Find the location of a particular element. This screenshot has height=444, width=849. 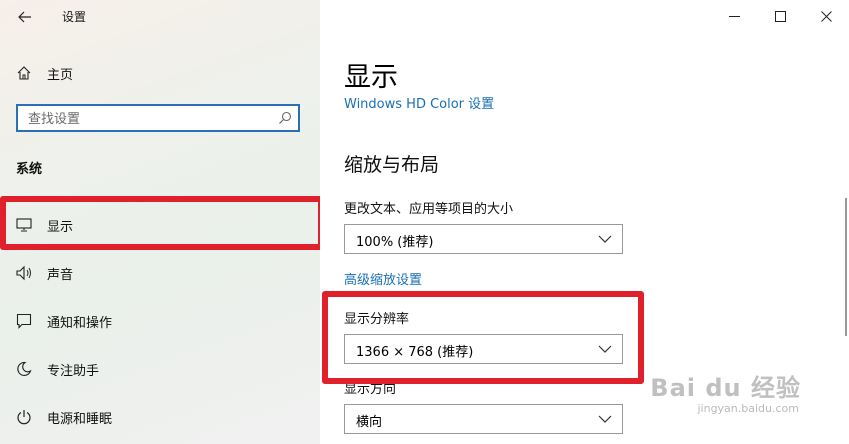

sidebar-item-focus-assist: 专注助手 is located at coordinates (160, 369).